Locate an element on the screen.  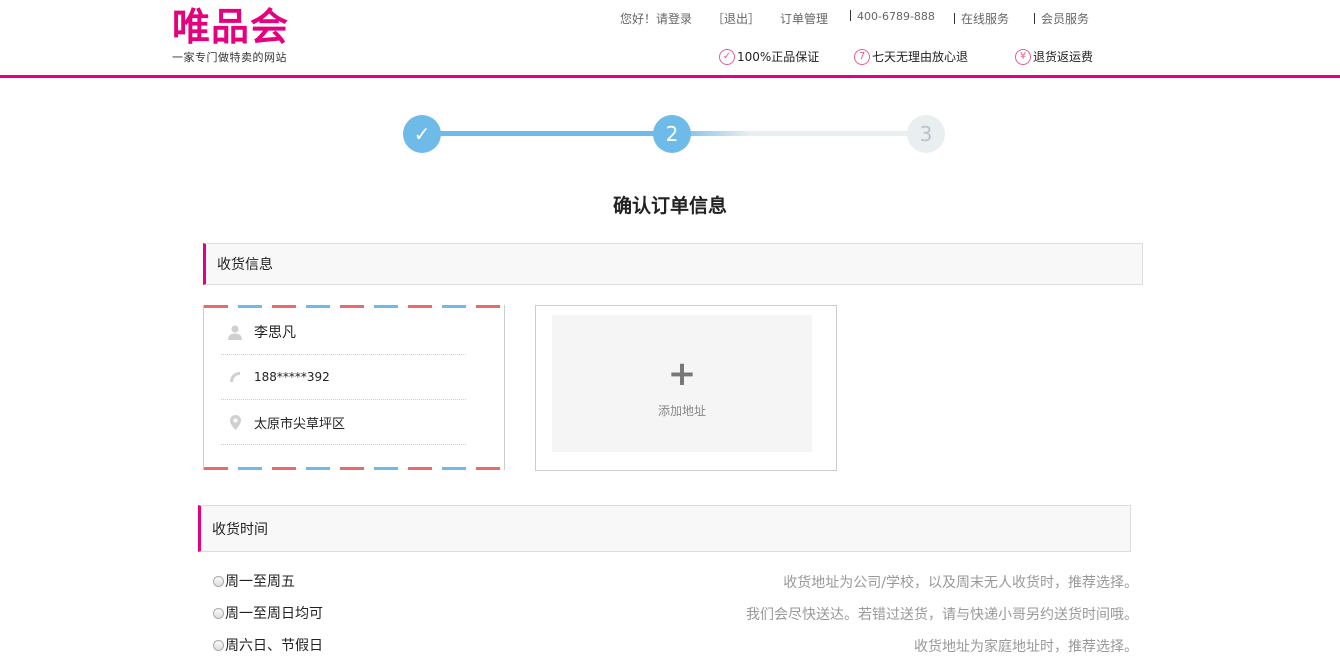
person-icon is located at coordinates (235, 332).